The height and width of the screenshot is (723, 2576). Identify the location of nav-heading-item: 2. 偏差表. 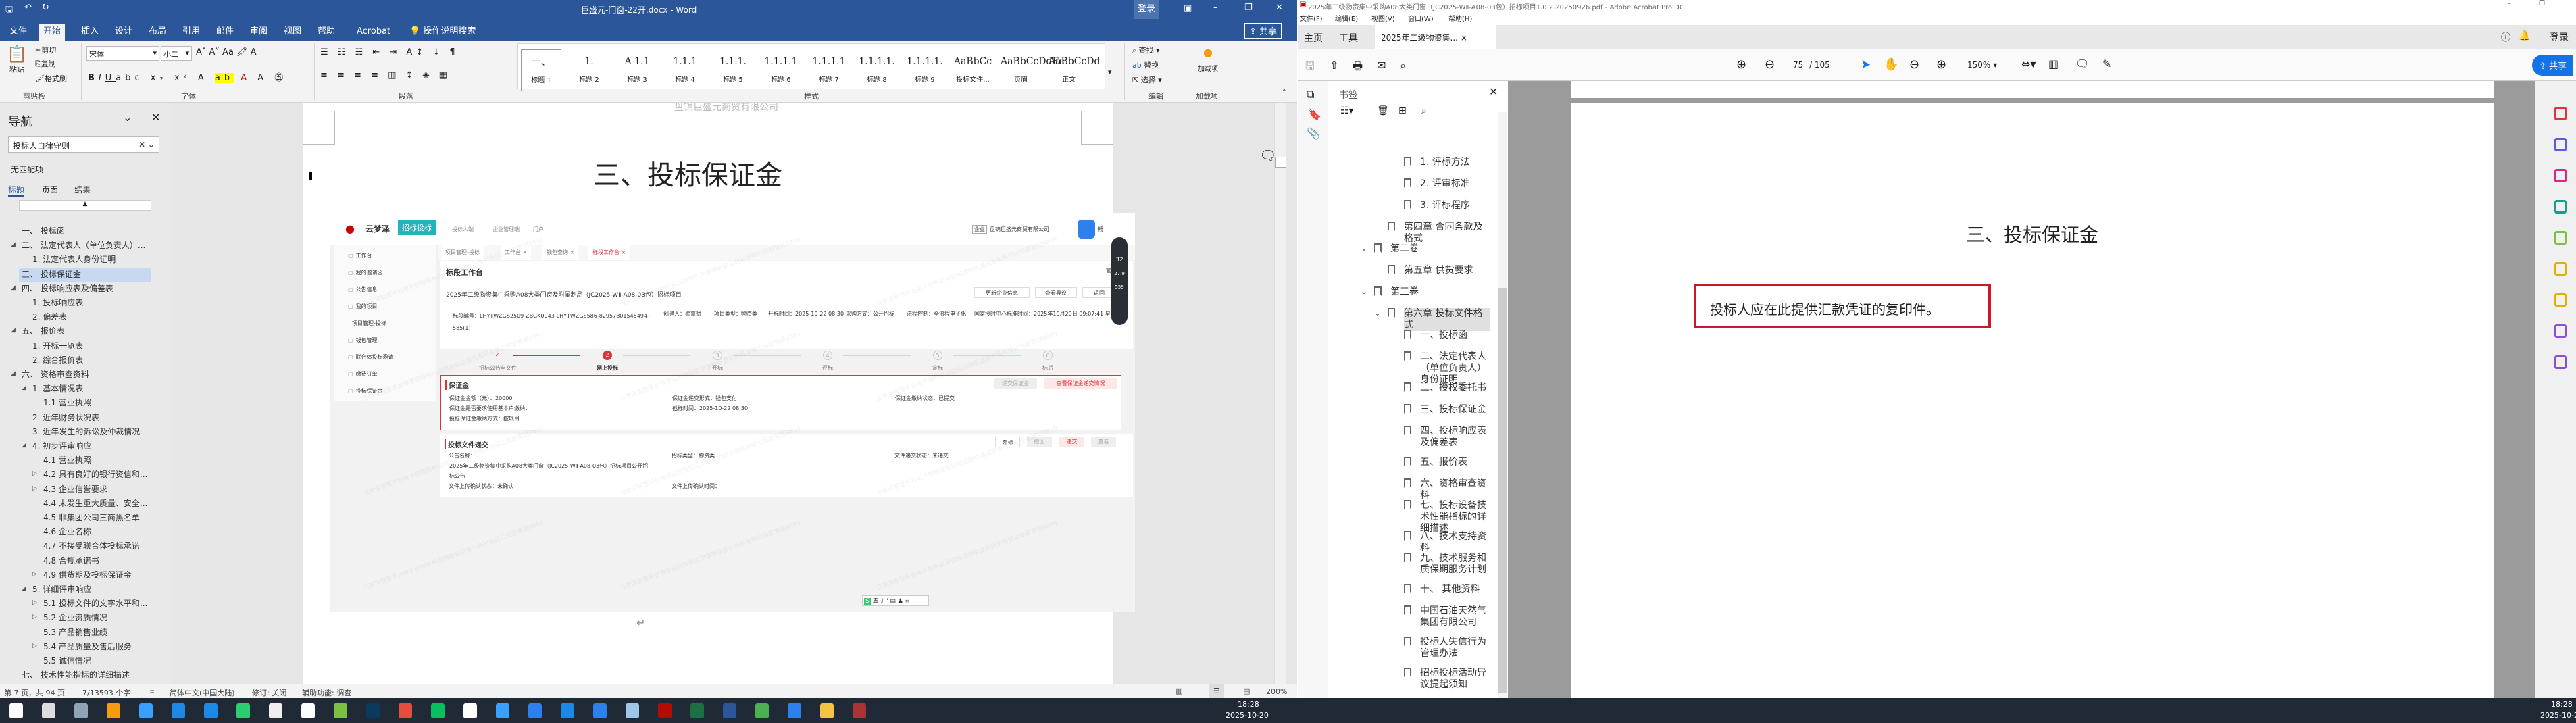
(85, 317).